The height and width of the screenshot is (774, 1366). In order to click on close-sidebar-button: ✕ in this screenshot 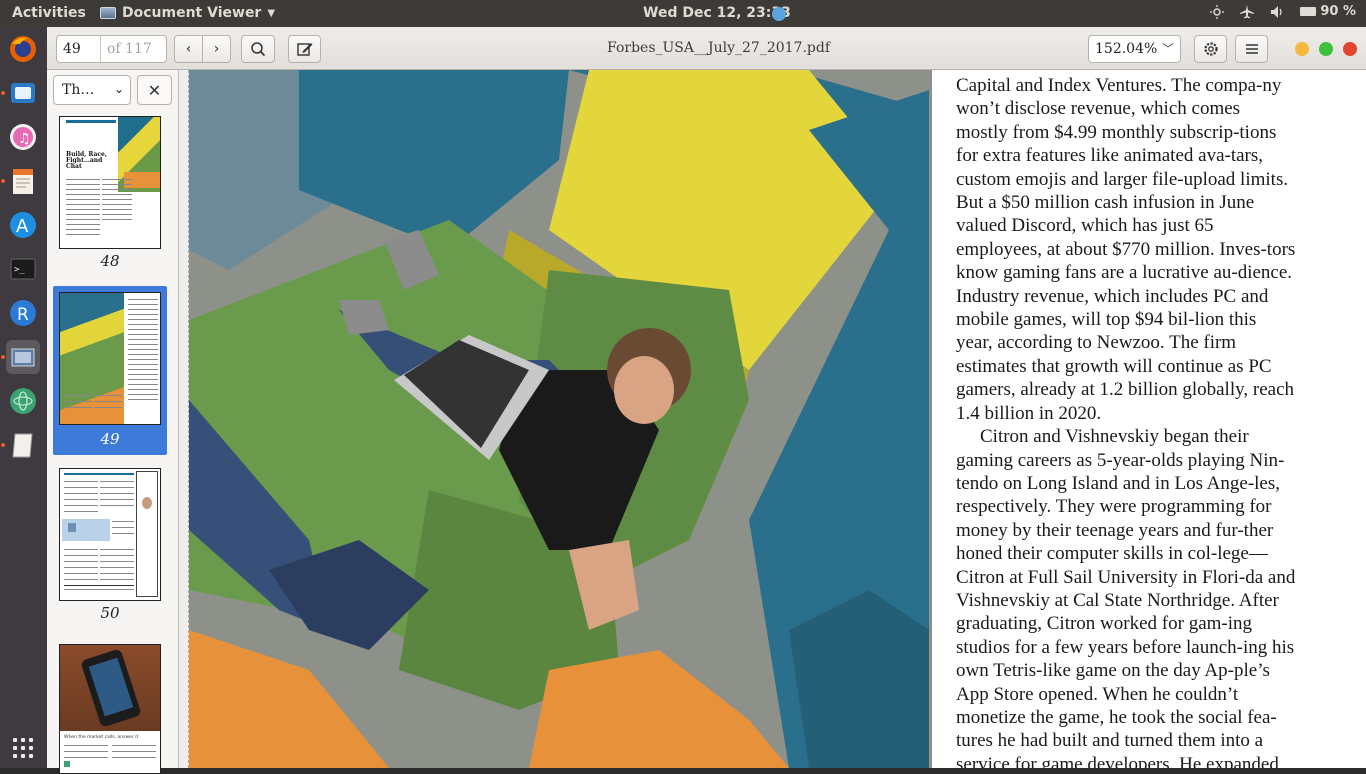, I will do `click(154, 90)`.